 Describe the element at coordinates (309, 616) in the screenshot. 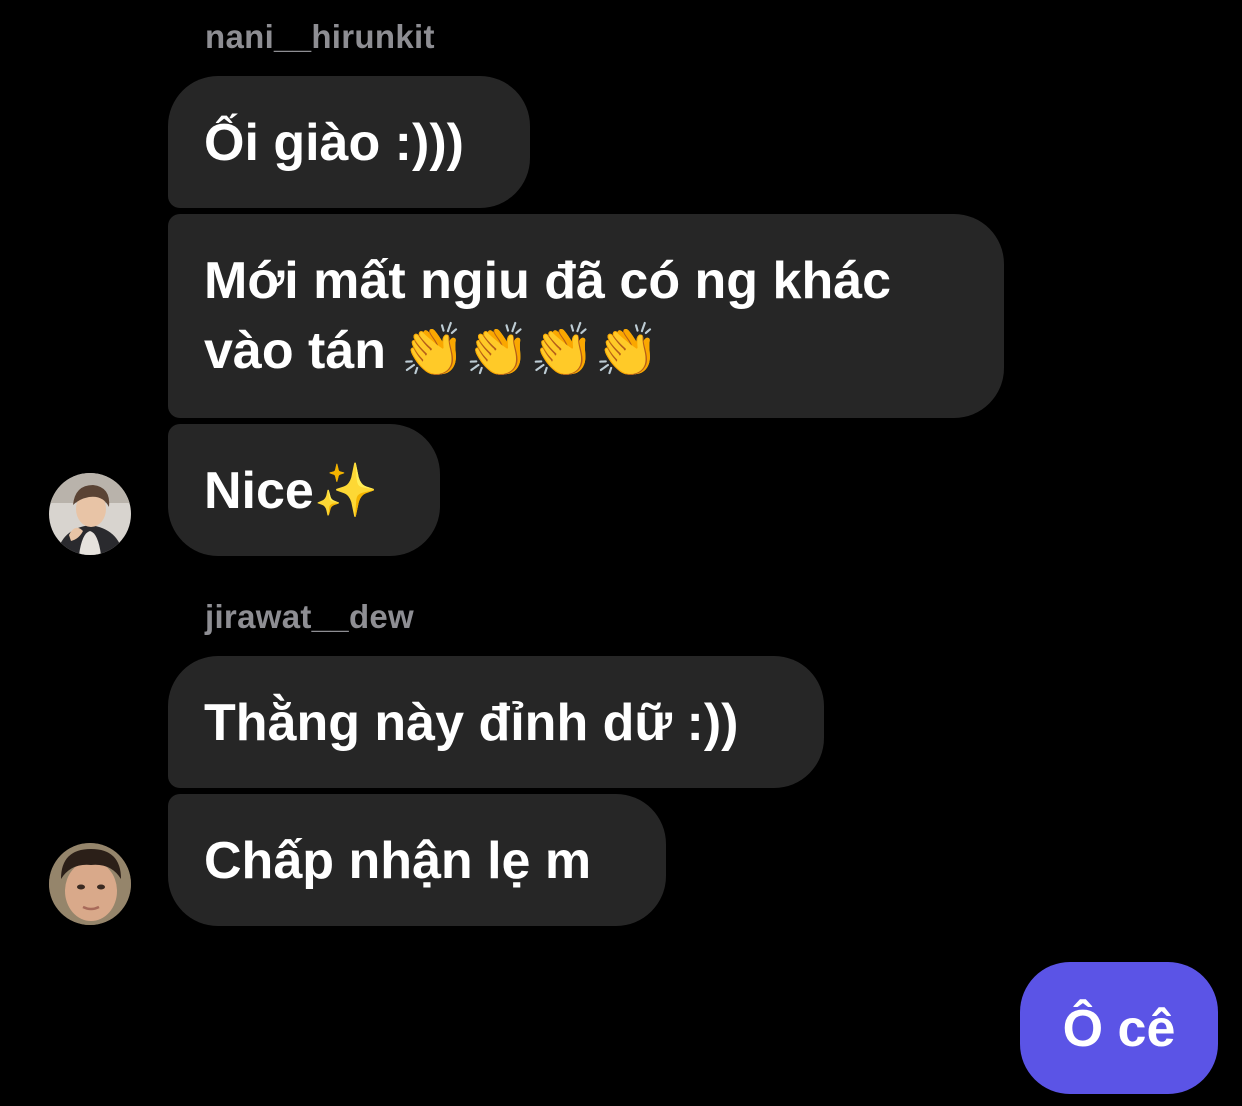

I see `sender-name-jirawat: jirawat__dew` at that location.